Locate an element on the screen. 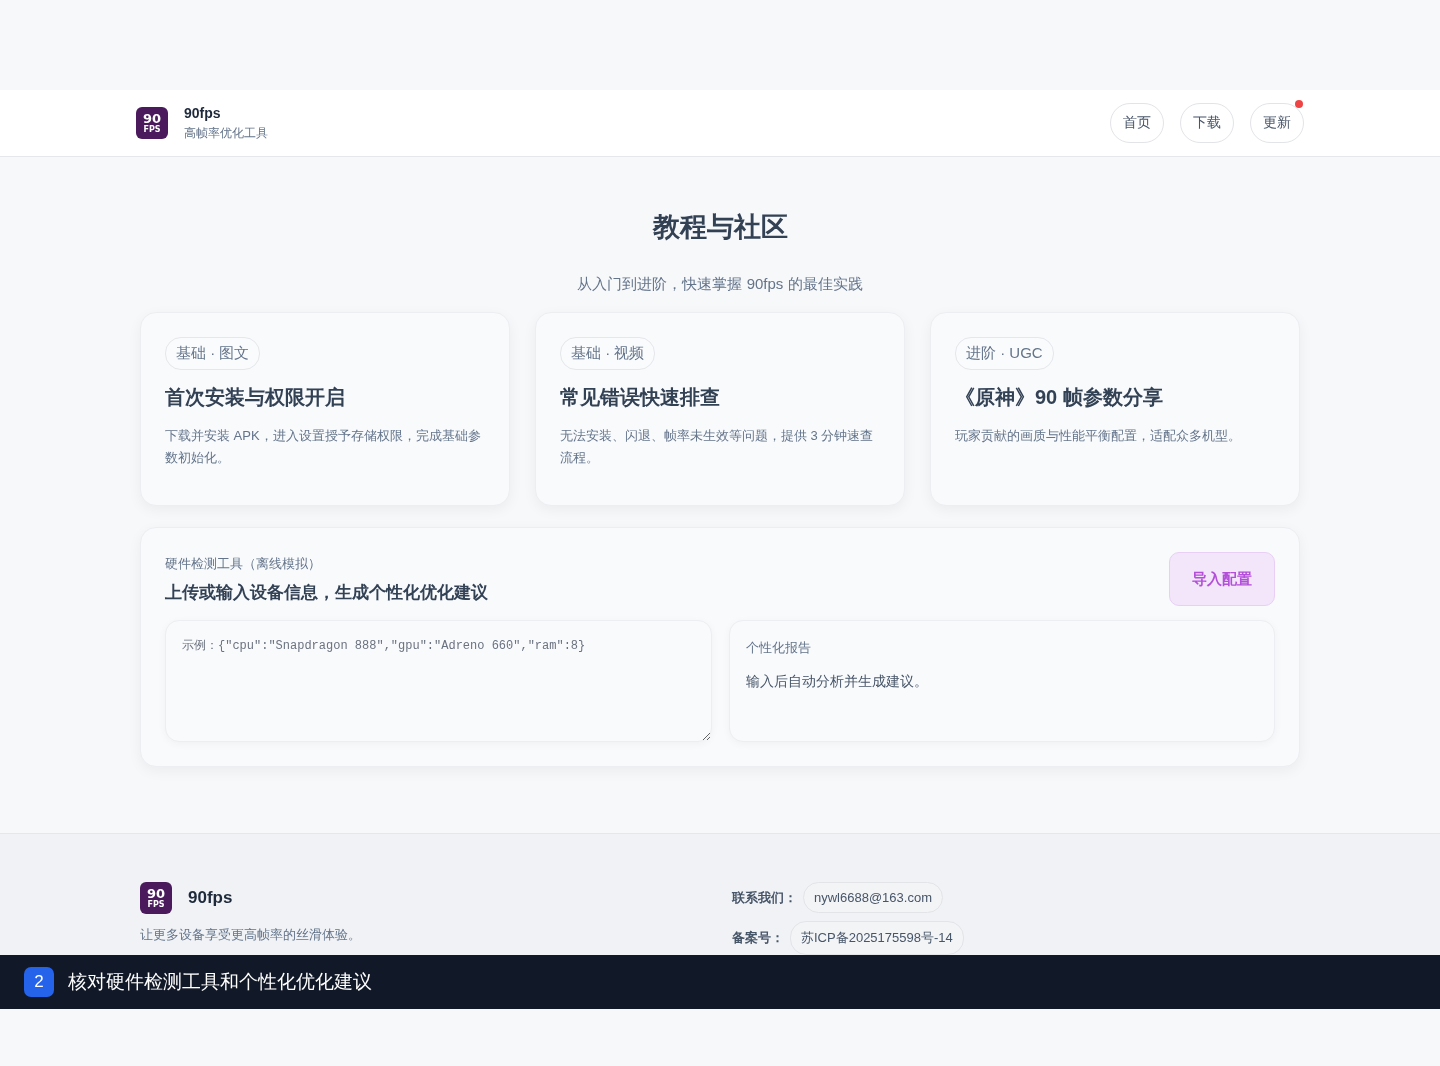 The height and width of the screenshot is (1066, 1440). contact-label: 备案号： is located at coordinates (758, 938).